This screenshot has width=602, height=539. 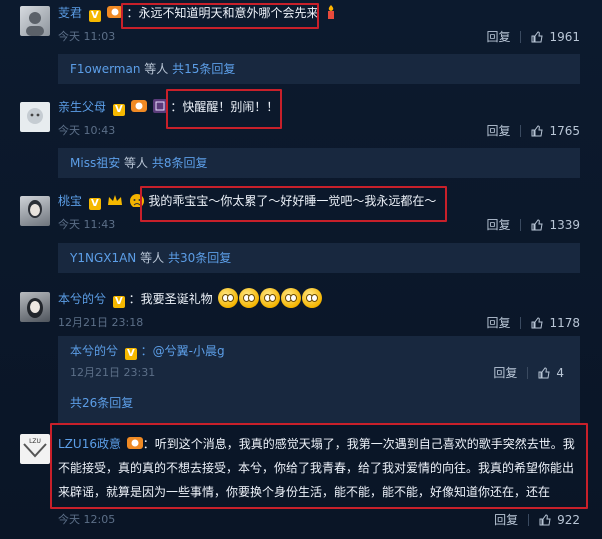 I want to click on thread-count: 共26条回复, so click(x=319, y=402).